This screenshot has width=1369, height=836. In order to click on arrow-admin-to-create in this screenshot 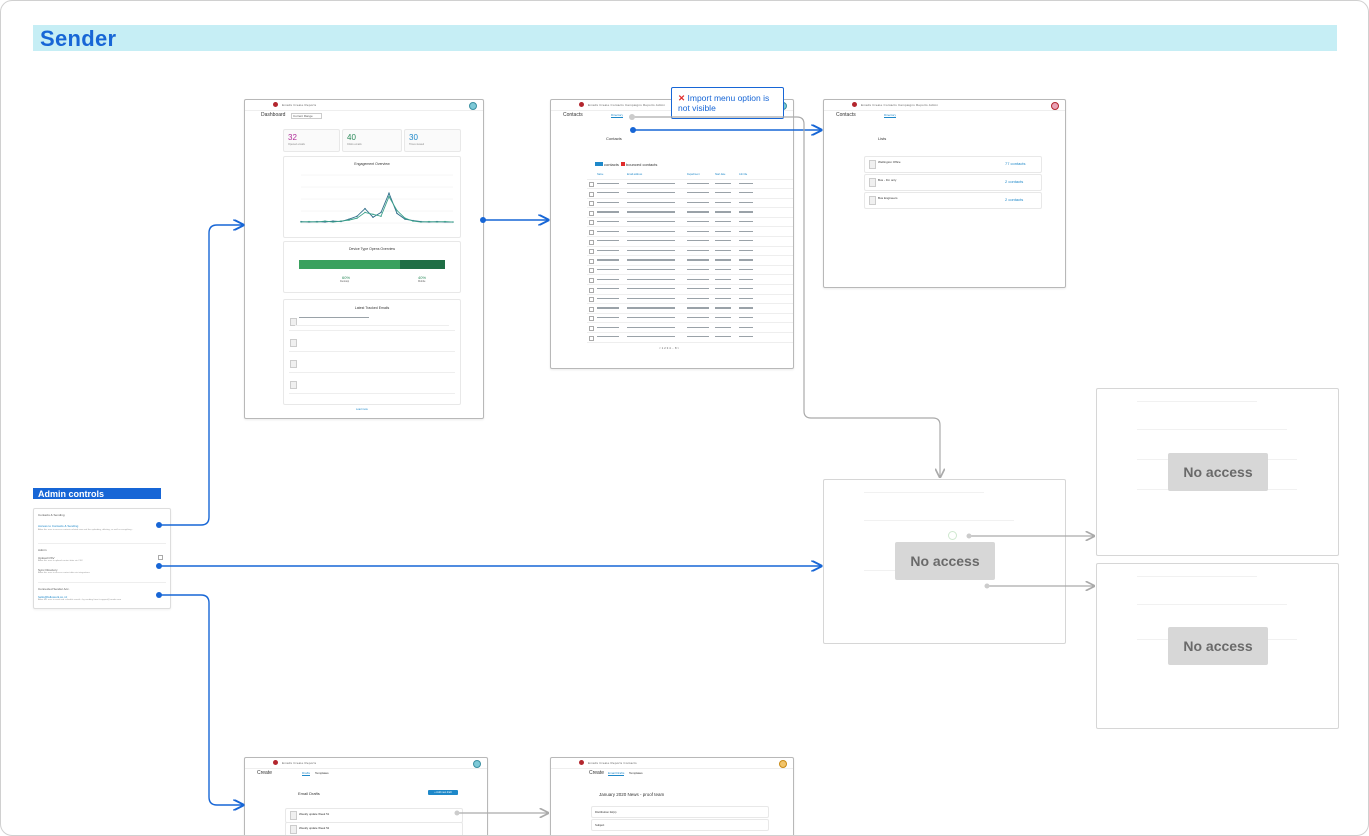, I will do `click(201, 699)`.